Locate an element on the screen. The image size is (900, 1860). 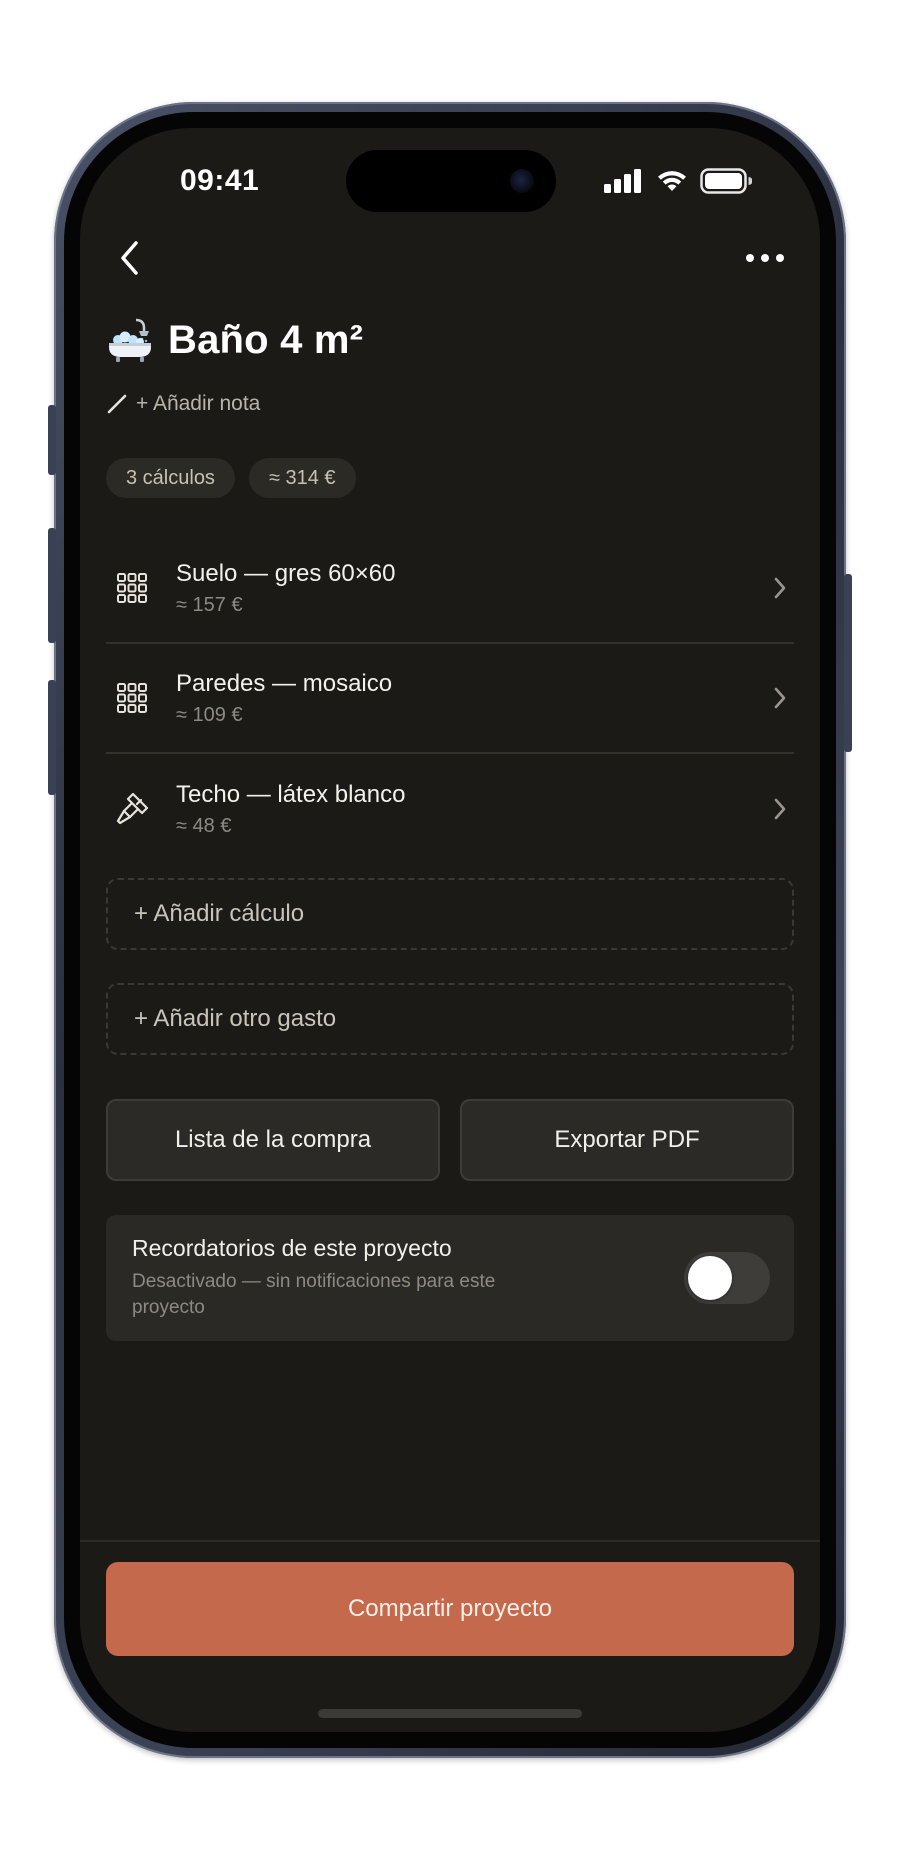
shopping-list-button: Lista de la compra is located at coordinates (273, 1140).